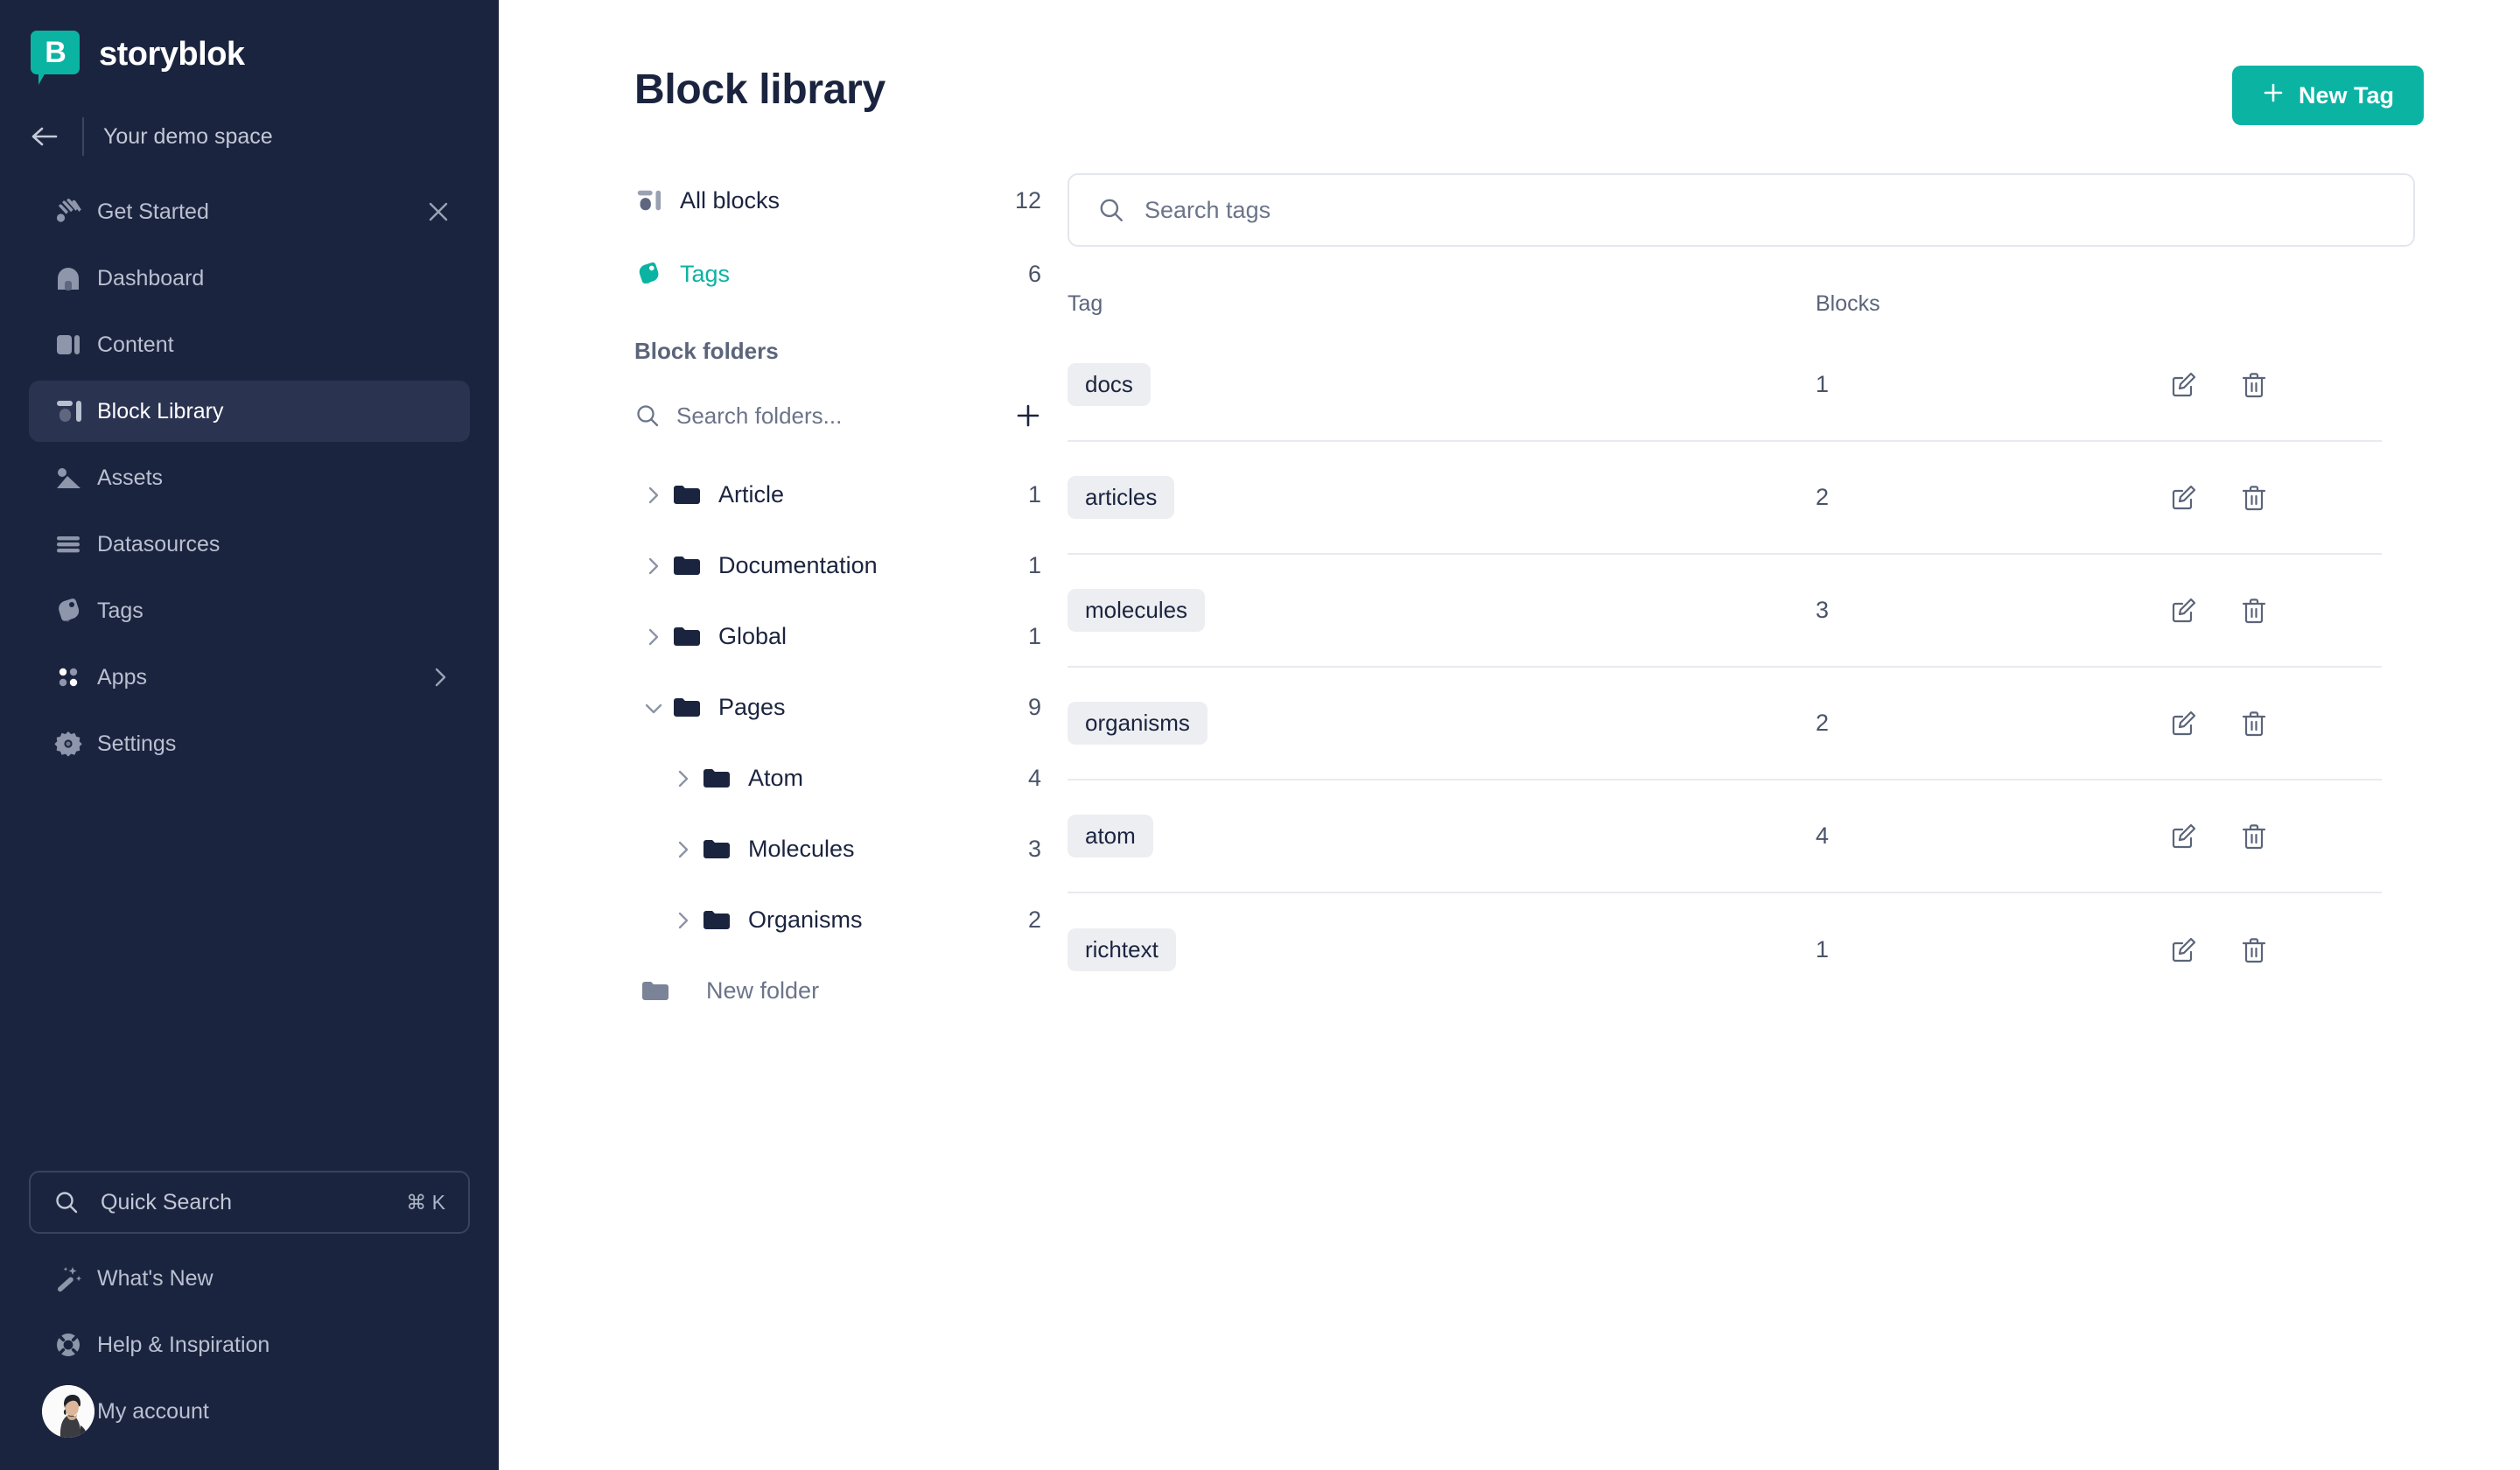 Image resolution: width=2520 pixels, height=1470 pixels. I want to click on sidebar-item-label: Dashboard, so click(151, 277).